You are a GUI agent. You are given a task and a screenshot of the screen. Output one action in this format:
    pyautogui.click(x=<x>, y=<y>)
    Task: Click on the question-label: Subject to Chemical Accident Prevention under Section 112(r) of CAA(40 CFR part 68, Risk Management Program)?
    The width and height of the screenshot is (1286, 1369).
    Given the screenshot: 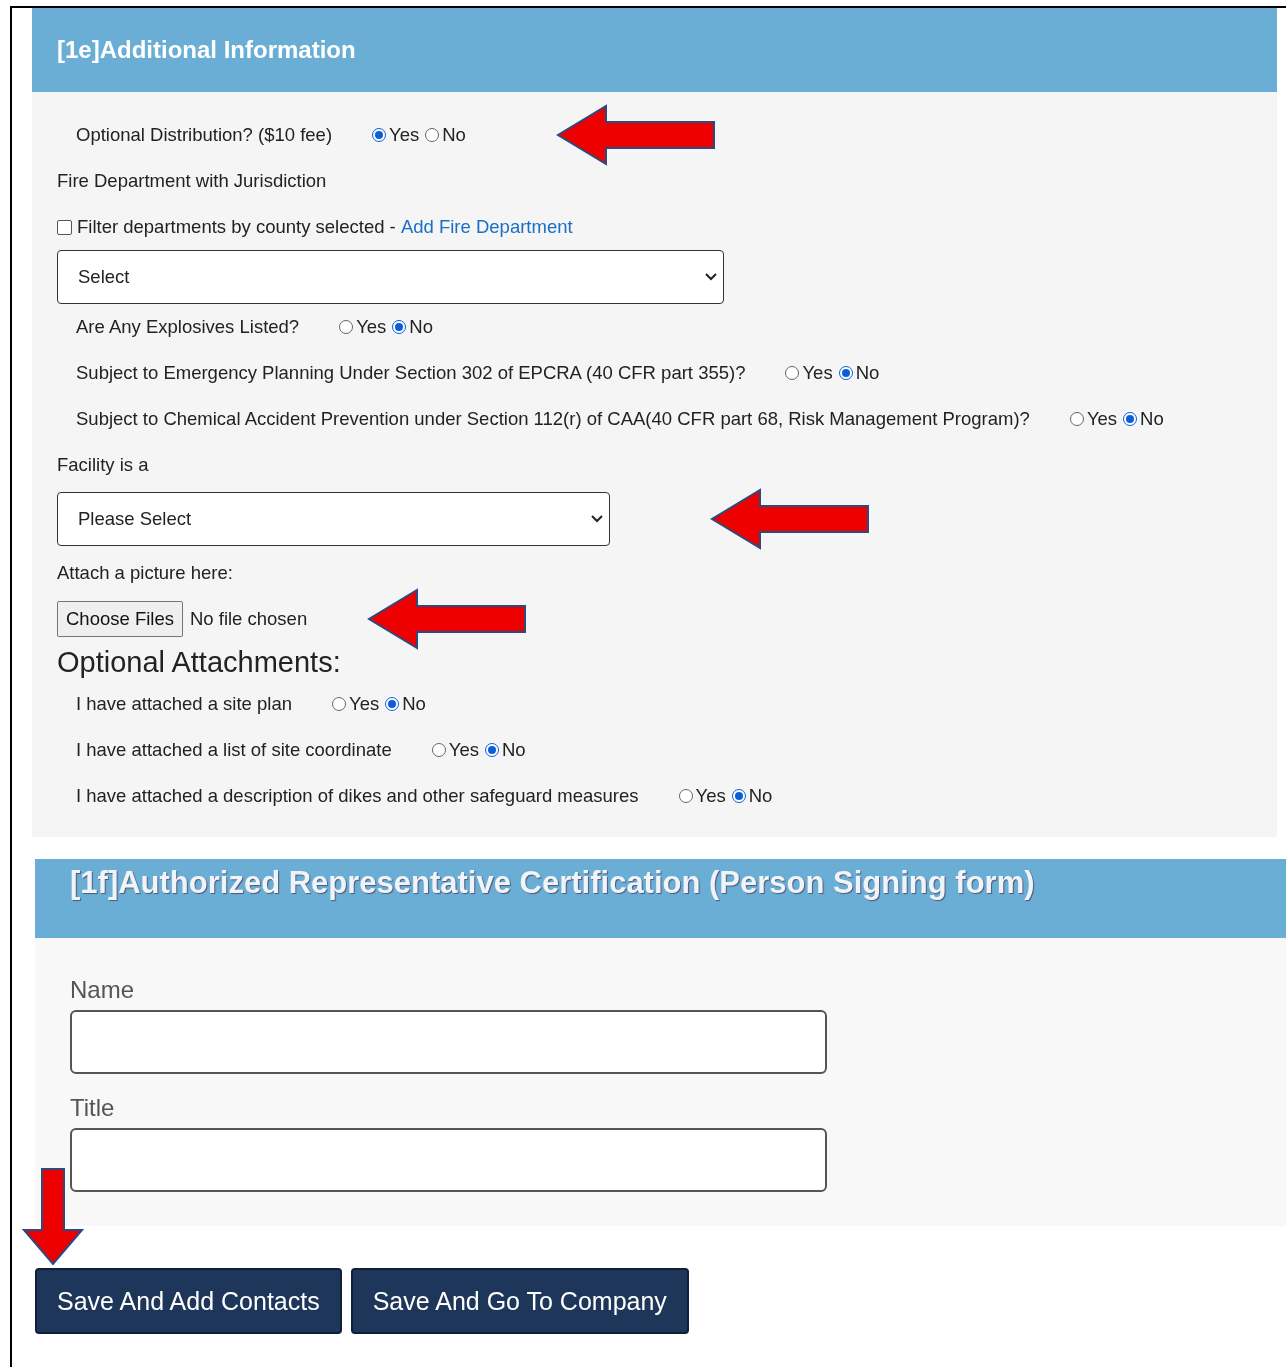 What is the action you would take?
    pyautogui.click(x=553, y=419)
    